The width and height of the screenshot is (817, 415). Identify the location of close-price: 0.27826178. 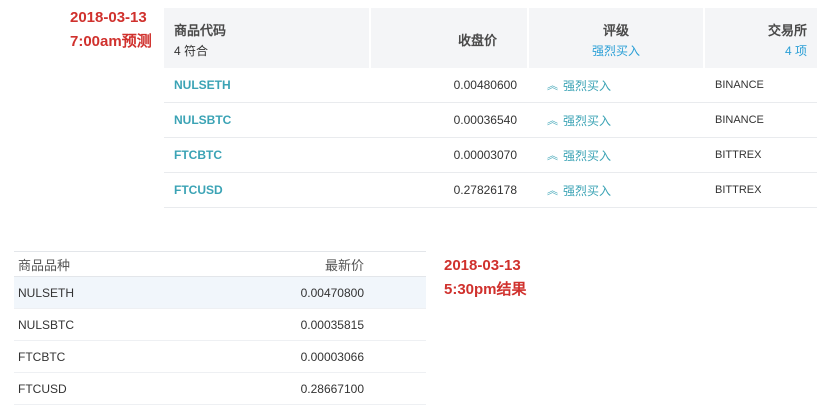
(485, 190).